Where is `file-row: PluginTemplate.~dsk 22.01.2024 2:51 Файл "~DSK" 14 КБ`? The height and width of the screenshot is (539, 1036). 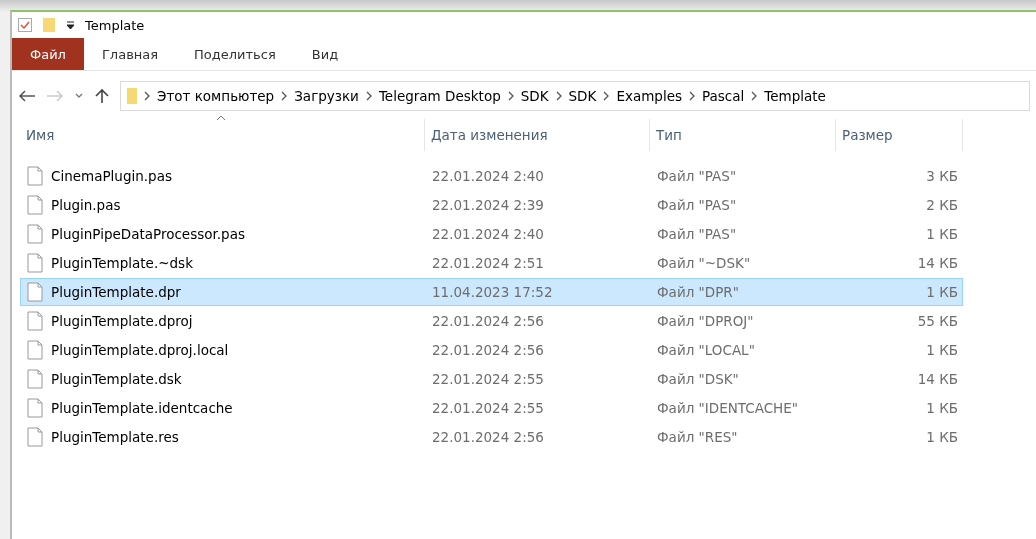 file-row: PluginTemplate.~dsk 22.01.2024 2:51 Файл "~DSK" 14 КБ is located at coordinates (491, 263).